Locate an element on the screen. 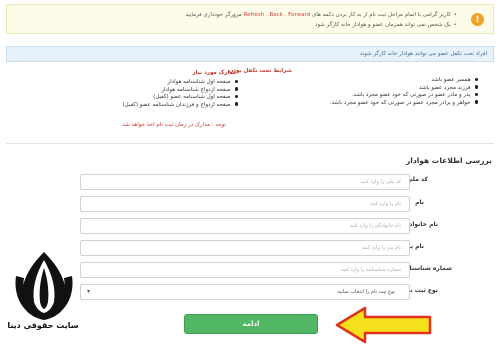 This screenshot has width=500, height=344. list-item: فرزند مجرد عضو باشد is located at coordinates (348, 89).